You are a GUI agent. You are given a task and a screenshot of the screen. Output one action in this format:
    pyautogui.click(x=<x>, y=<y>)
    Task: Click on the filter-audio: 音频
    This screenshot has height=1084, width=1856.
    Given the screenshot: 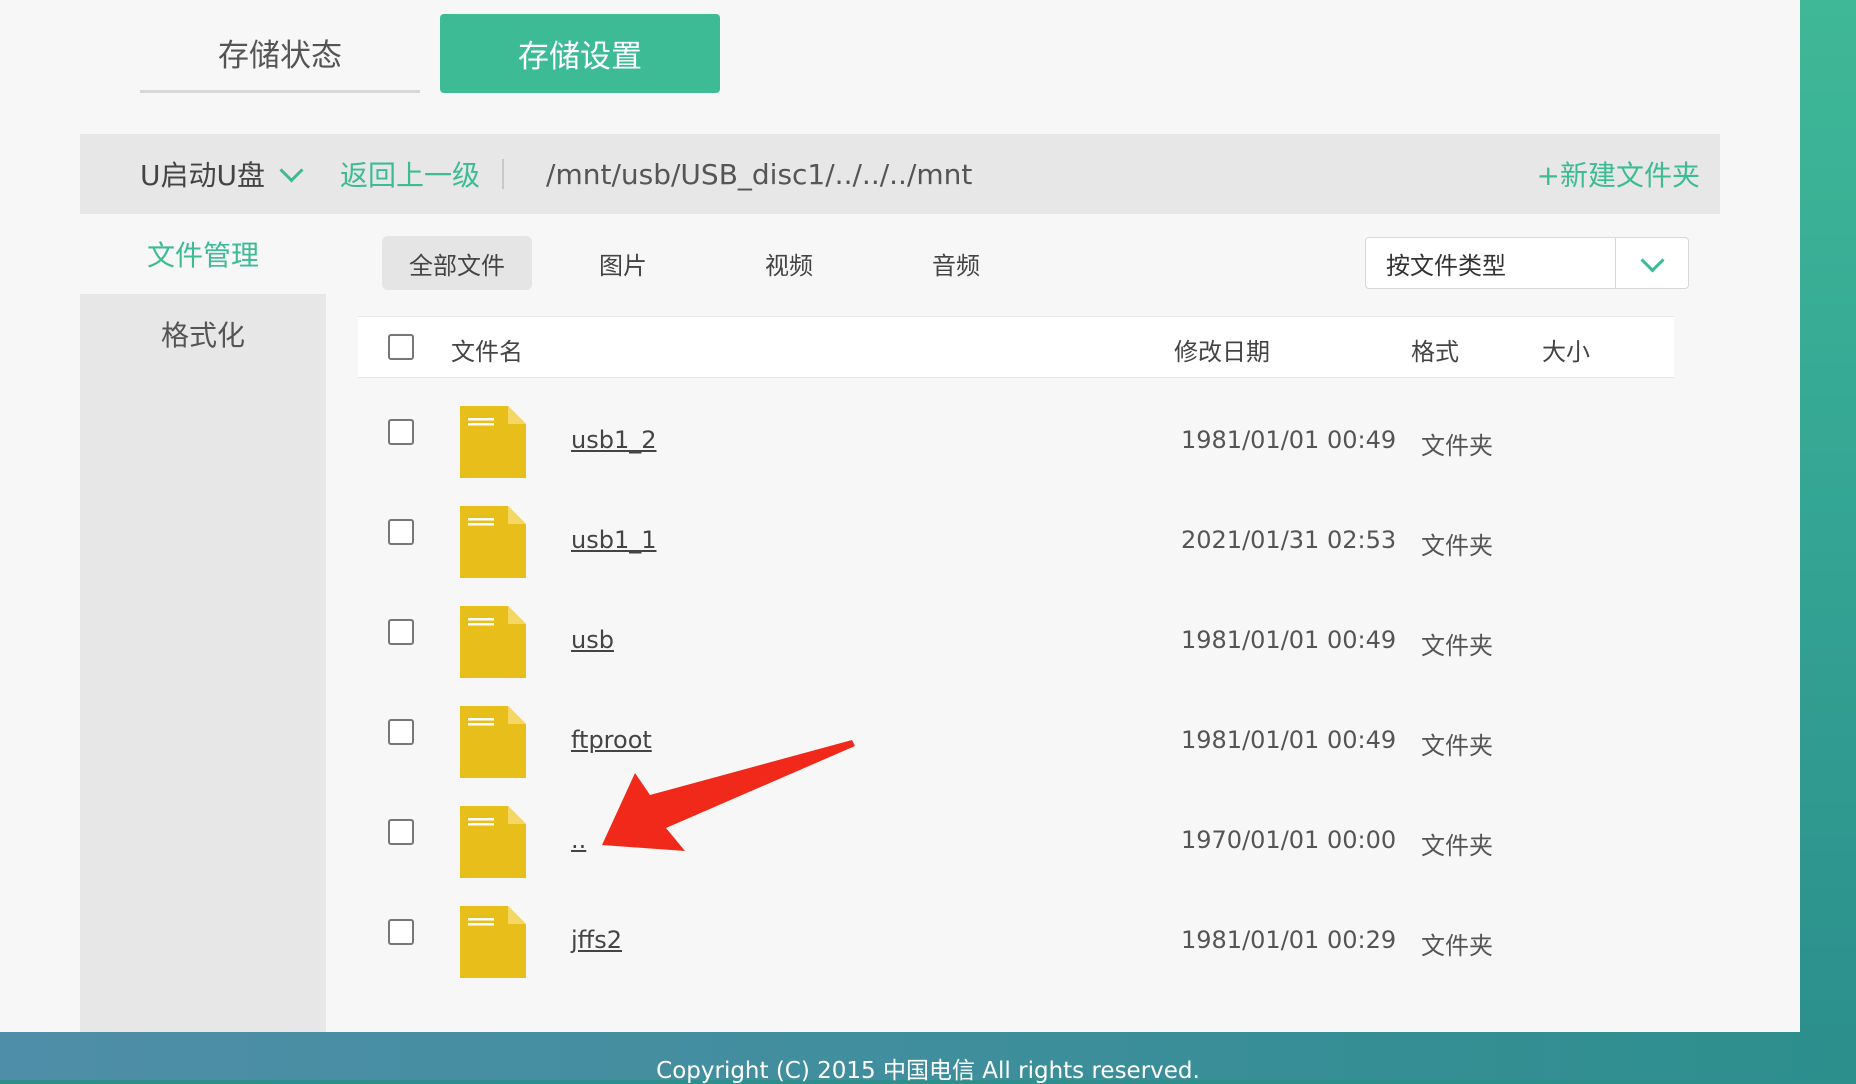 What is the action you would take?
    pyautogui.click(x=956, y=263)
    